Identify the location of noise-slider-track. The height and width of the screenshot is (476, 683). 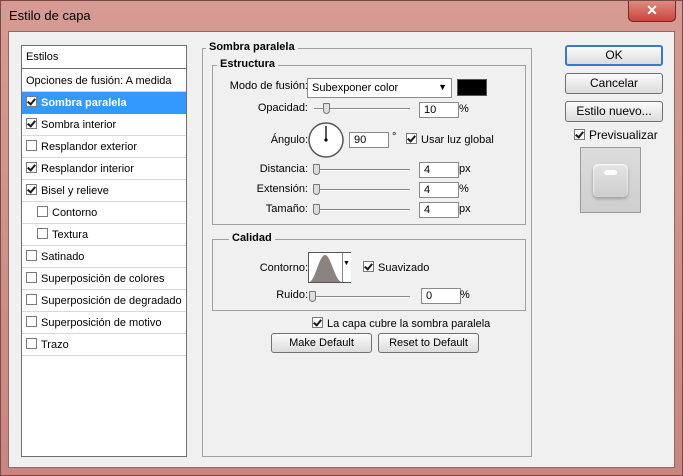
(360, 297).